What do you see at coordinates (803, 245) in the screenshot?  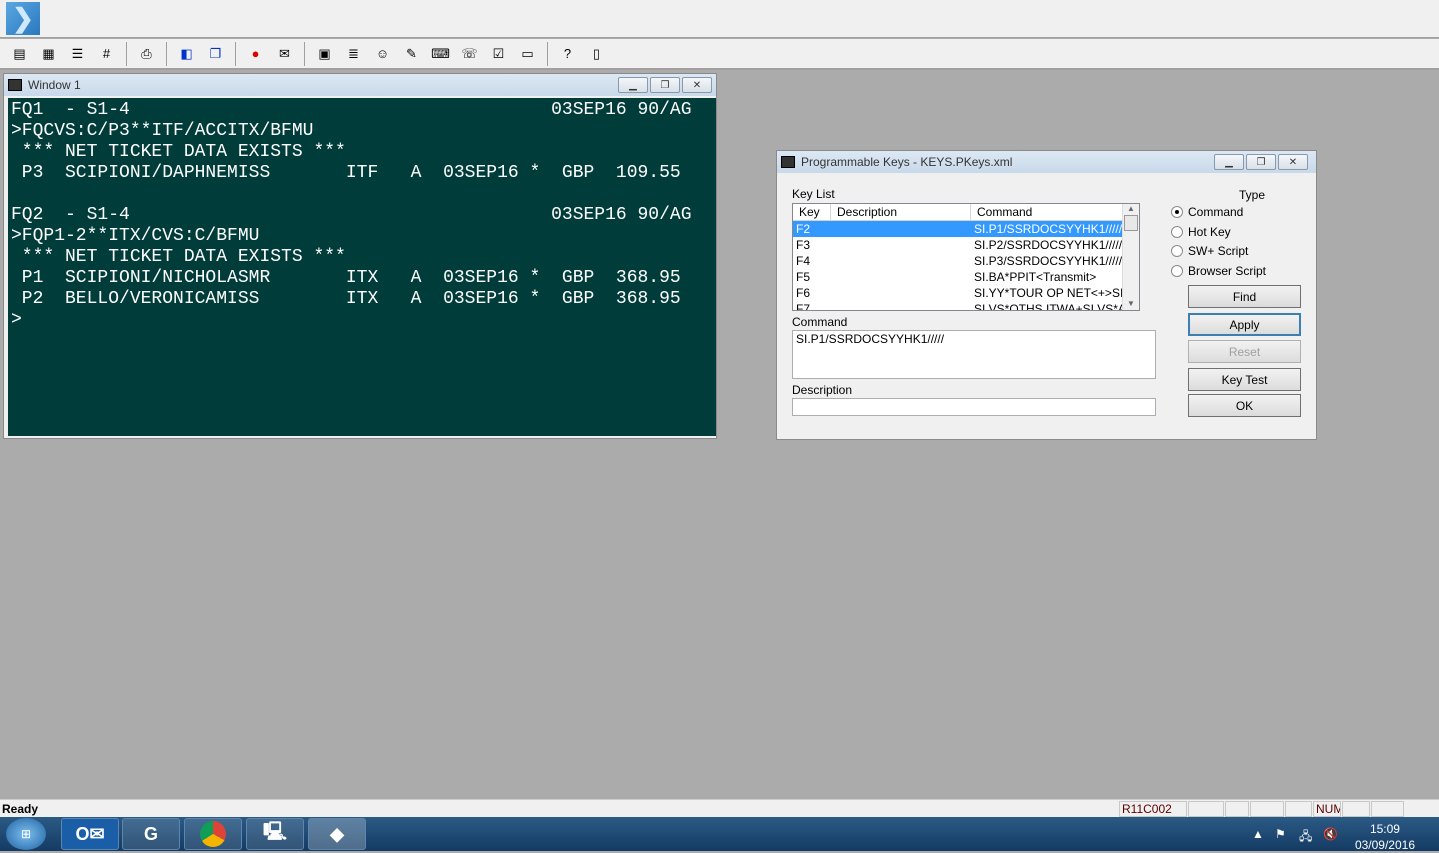 I see `key-cell: F3` at bounding box center [803, 245].